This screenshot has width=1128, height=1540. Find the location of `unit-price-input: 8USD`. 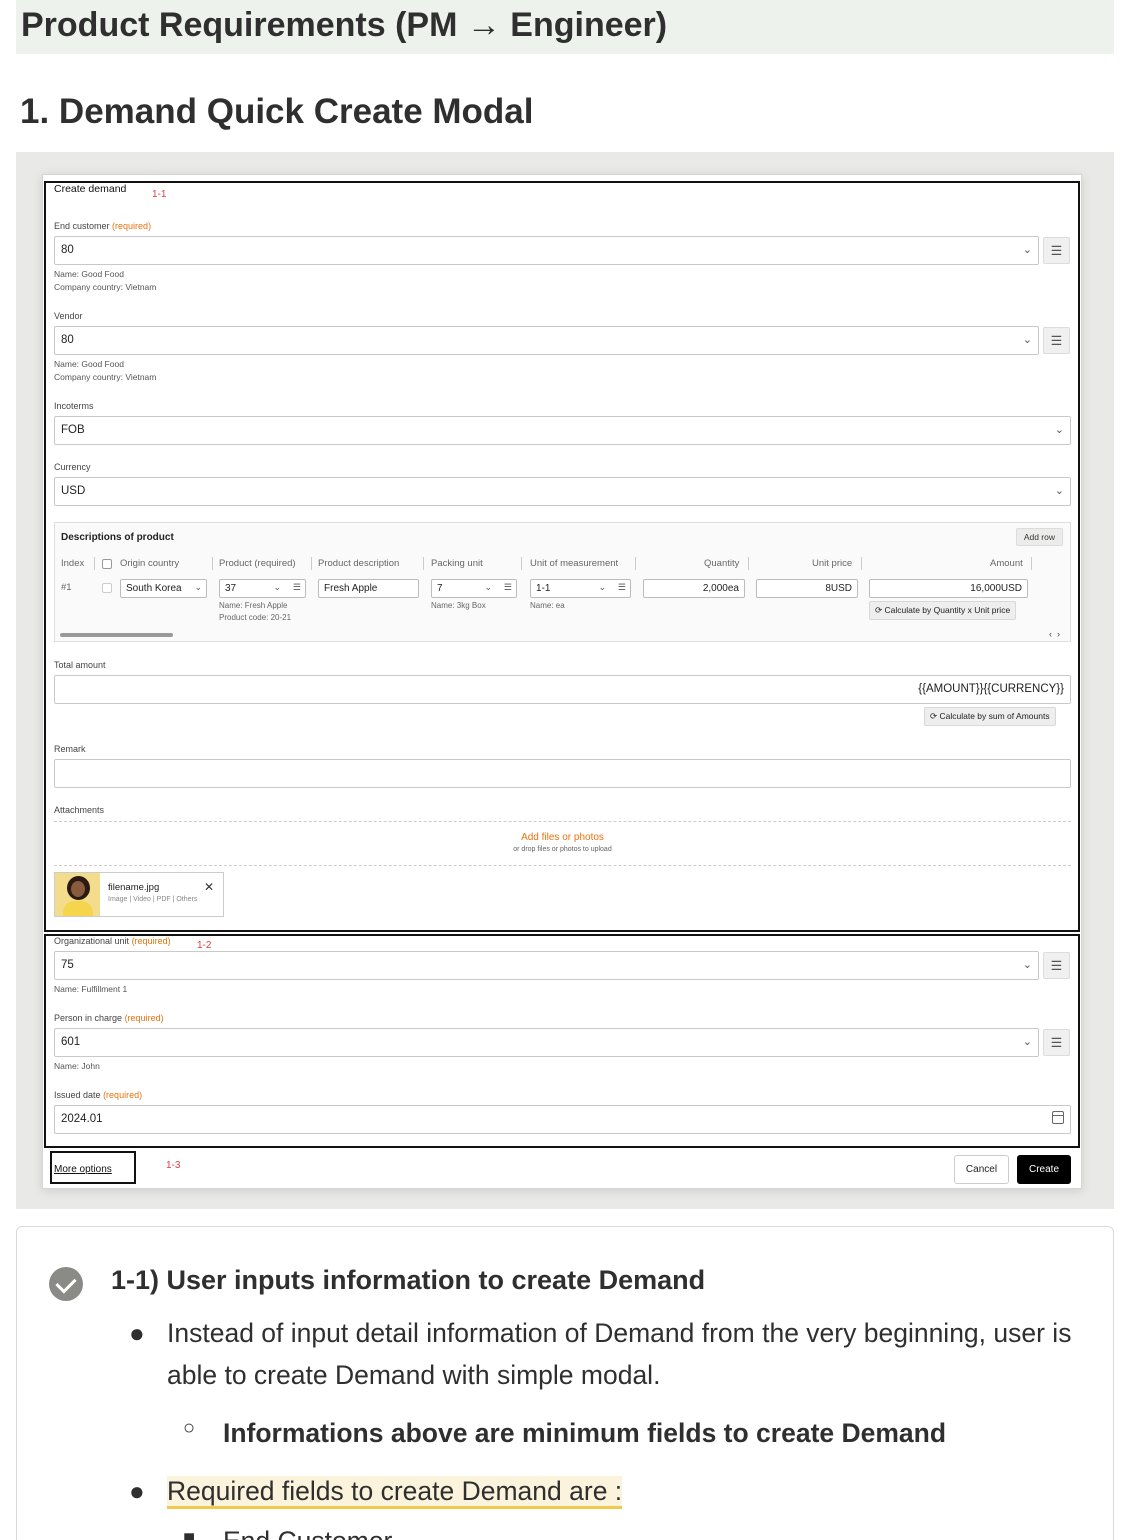

unit-price-input: 8USD is located at coordinates (807, 588).